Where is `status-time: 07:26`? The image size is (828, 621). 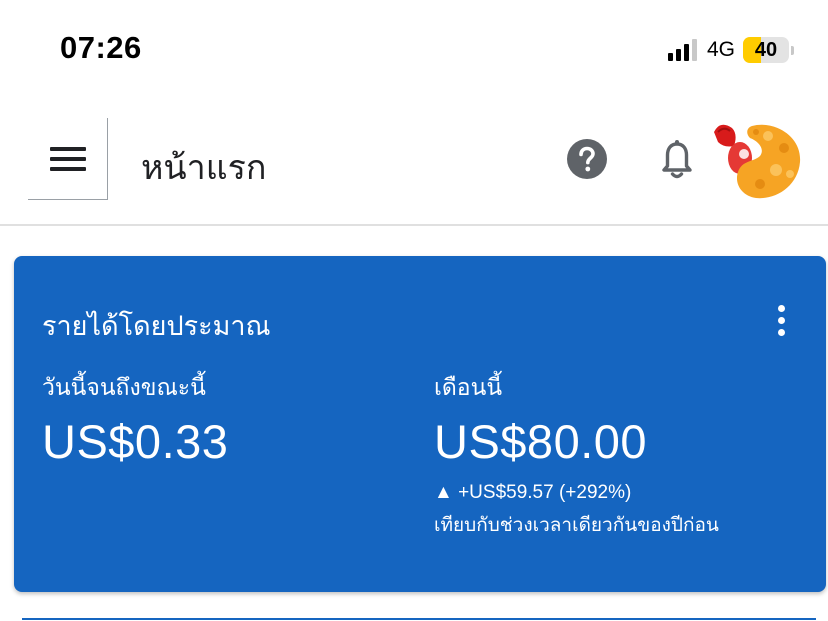 status-time: 07:26 is located at coordinates (101, 47).